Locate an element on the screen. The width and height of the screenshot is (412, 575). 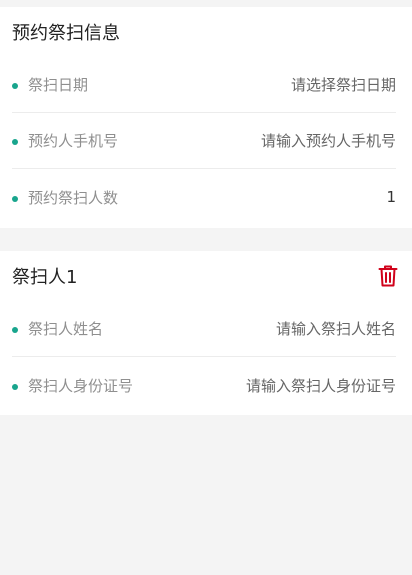
visitor-id-label-group: 祭扫人身份证号 is located at coordinates (72, 385).